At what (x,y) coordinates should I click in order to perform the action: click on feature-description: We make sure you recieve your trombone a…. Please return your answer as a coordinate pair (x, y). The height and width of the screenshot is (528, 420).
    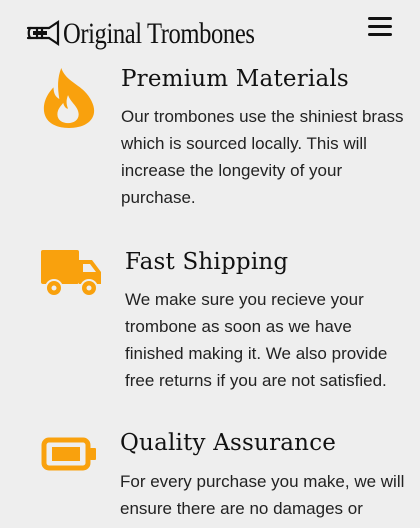
    Looking at the image, I should click on (256, 340).